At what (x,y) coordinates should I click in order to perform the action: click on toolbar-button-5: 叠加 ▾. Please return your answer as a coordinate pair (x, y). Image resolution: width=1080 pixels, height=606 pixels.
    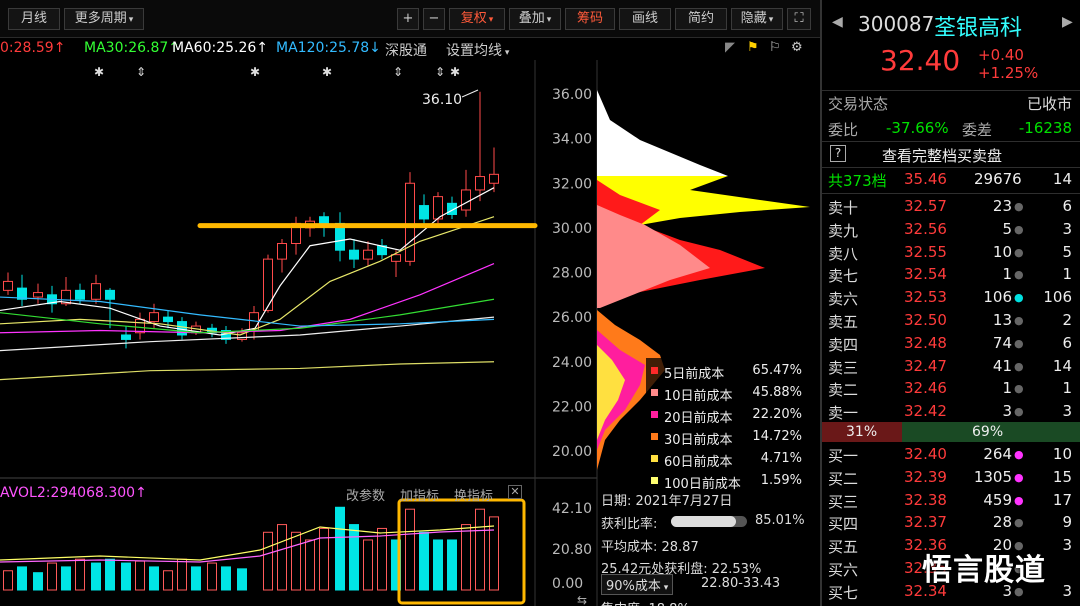
    Looking at the image, I should click on (535, 19).